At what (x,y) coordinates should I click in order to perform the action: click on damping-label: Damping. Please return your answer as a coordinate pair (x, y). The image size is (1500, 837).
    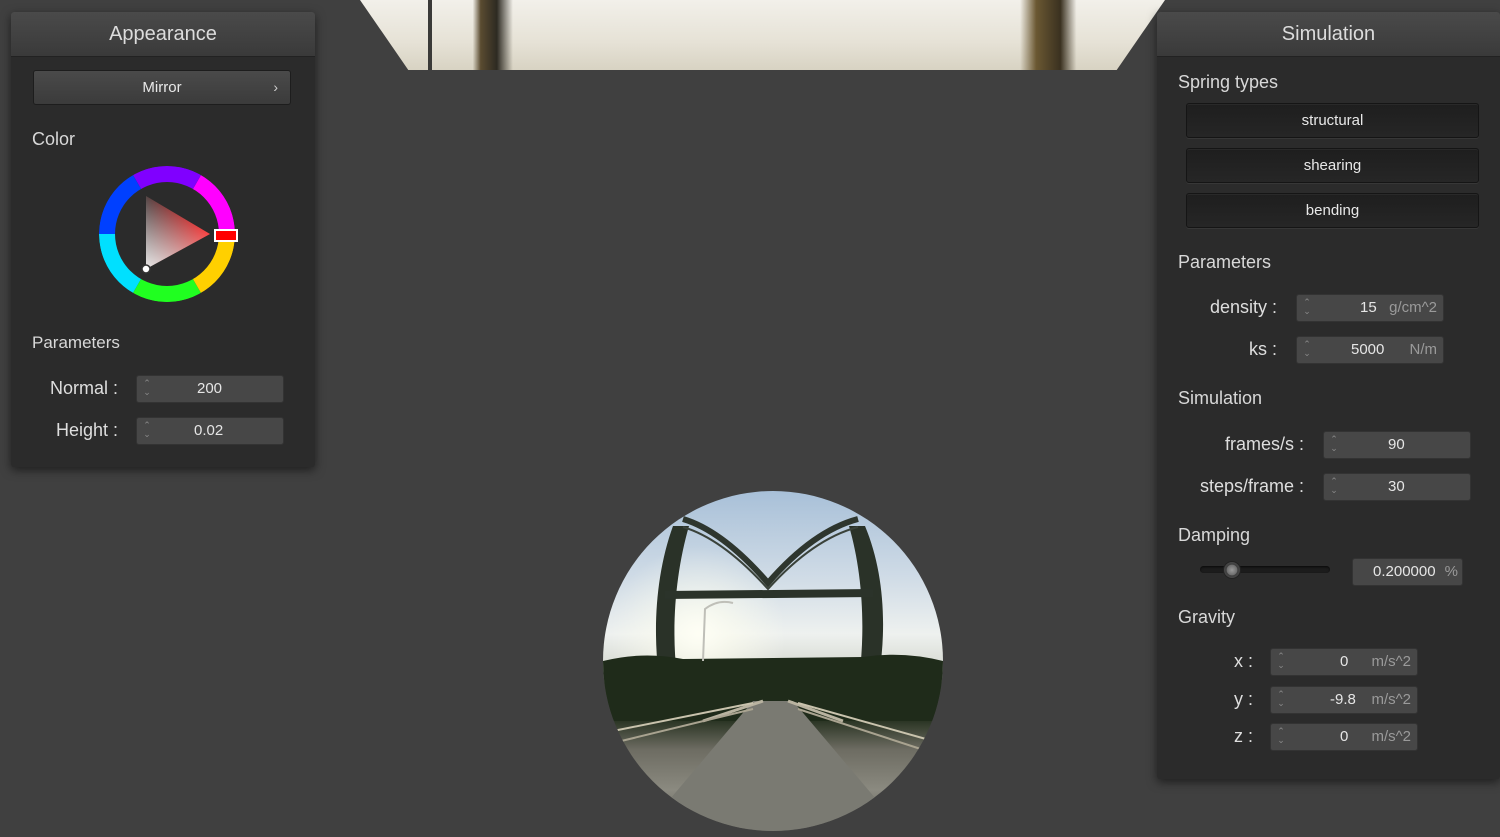
    Looking at the image, I should click on (1214, 535).